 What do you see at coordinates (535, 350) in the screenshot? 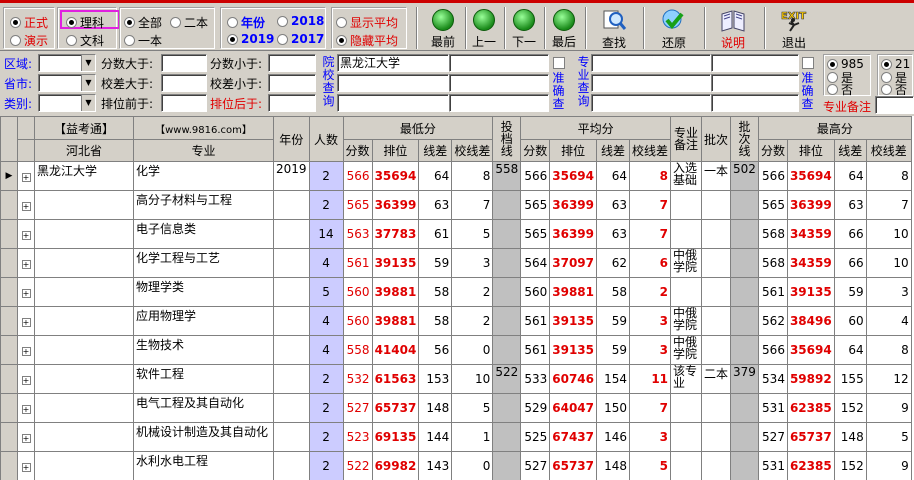
I see `avg-score-cell: 561` at bounding box center [535, 350].